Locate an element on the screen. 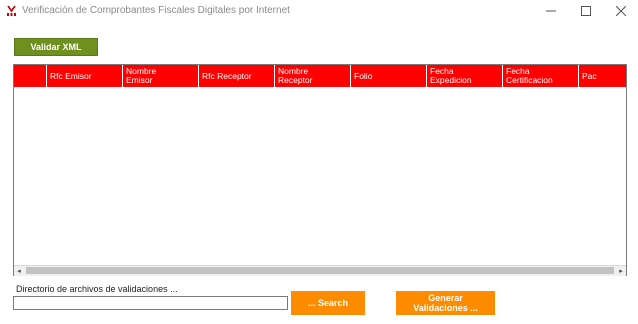 The width and height of the screenshot is (638, 324). column-header-nombre-receptor: Nombre Receptor is located at coordinates (312, 76).